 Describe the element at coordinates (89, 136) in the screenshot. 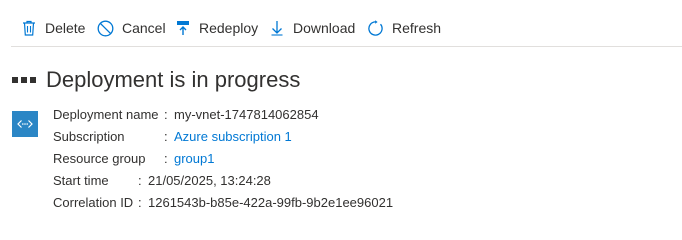

I see `subscription-label: Subscription` at that location.